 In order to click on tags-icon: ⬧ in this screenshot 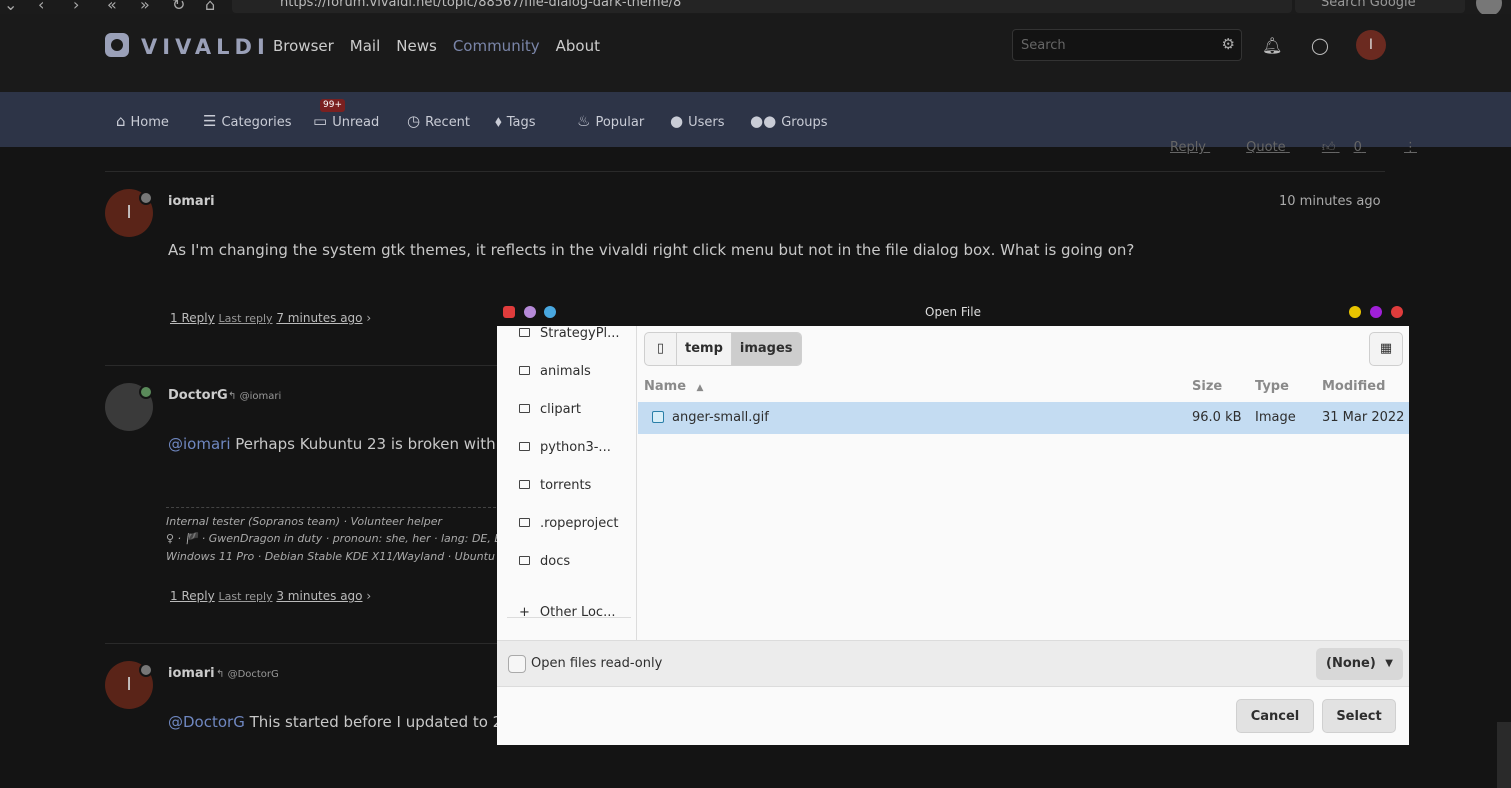, I will do `click(498, 121)`.